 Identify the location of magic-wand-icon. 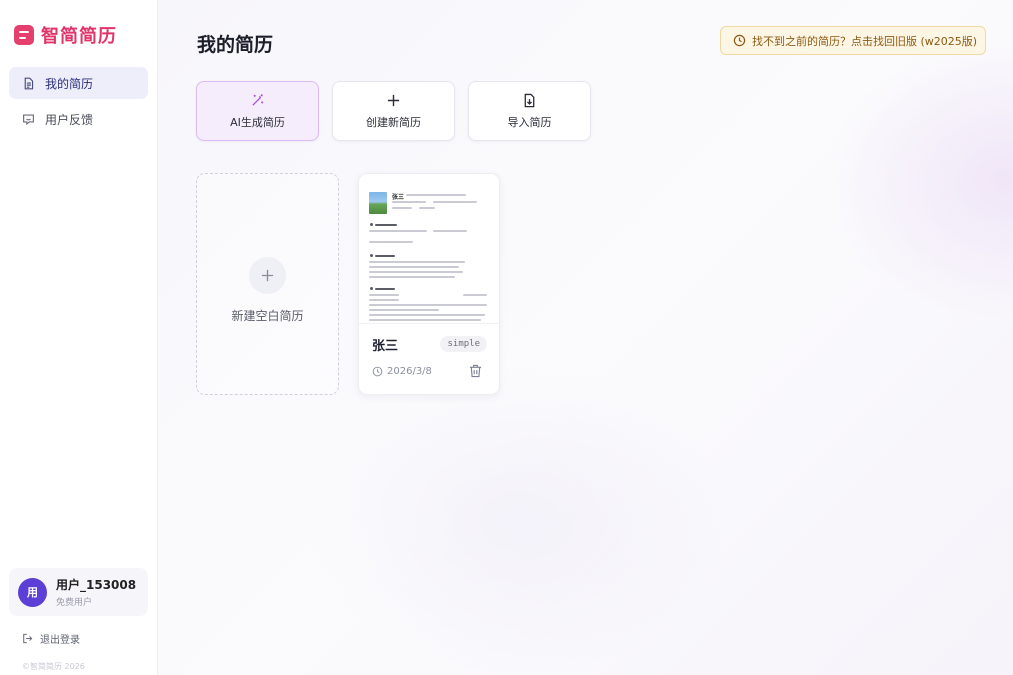
(258, 99).